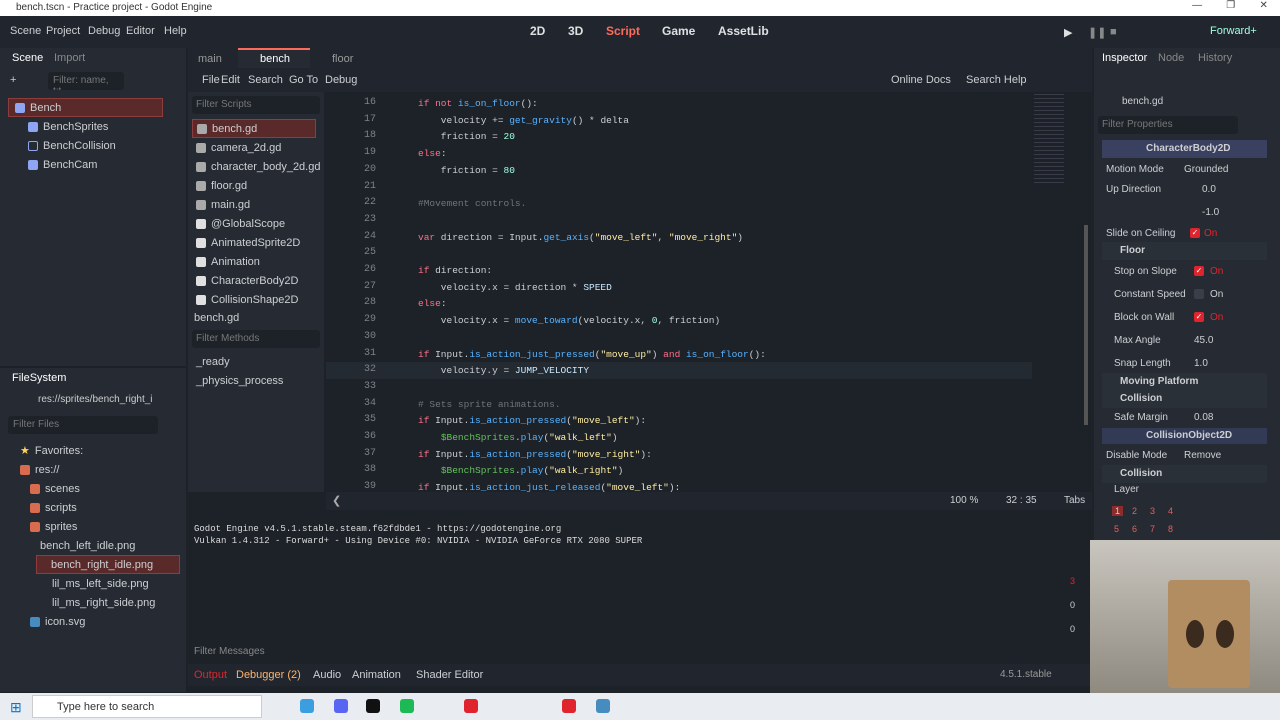 This screenshot has height=720, width=1280. I want to click on workspace-2d: 2D, so click(537, 31).